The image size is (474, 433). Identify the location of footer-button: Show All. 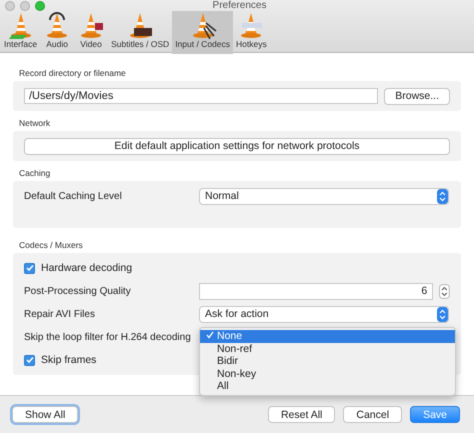
(45, 414).